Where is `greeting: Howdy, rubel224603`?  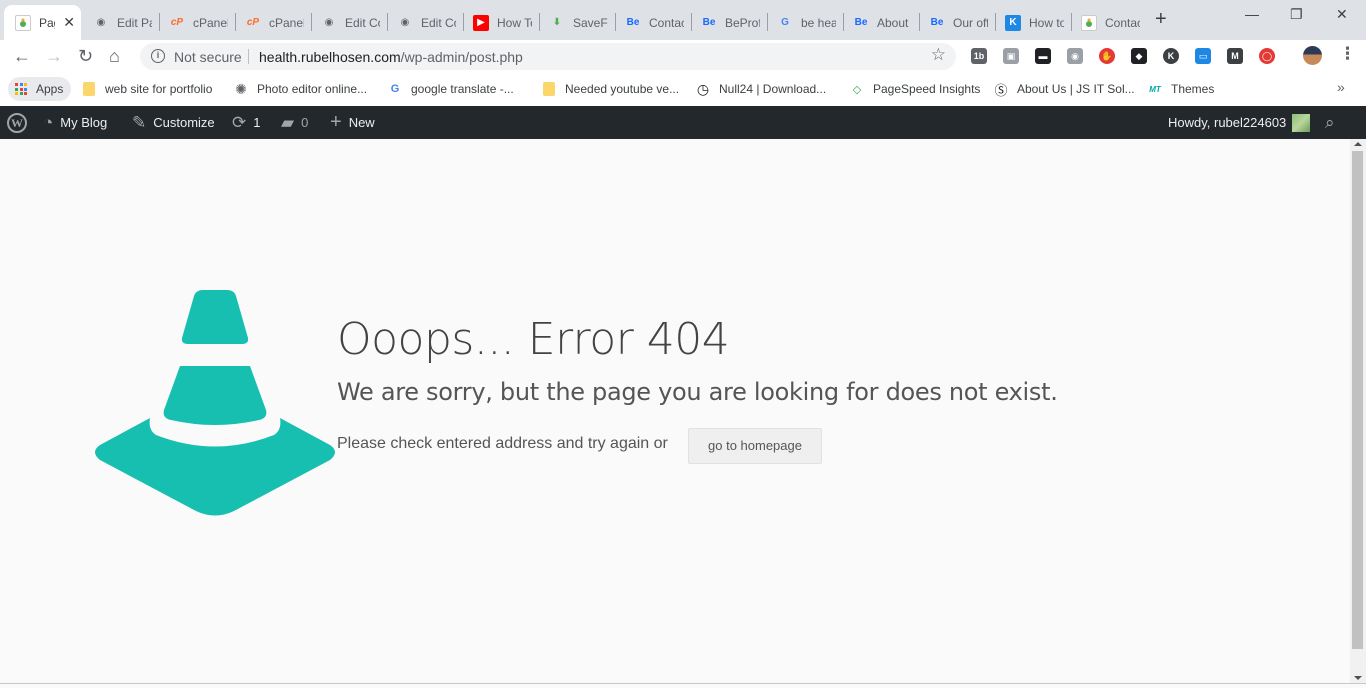 greeting: Howdy, rubel224603 is located at coordinates (1227, 122).